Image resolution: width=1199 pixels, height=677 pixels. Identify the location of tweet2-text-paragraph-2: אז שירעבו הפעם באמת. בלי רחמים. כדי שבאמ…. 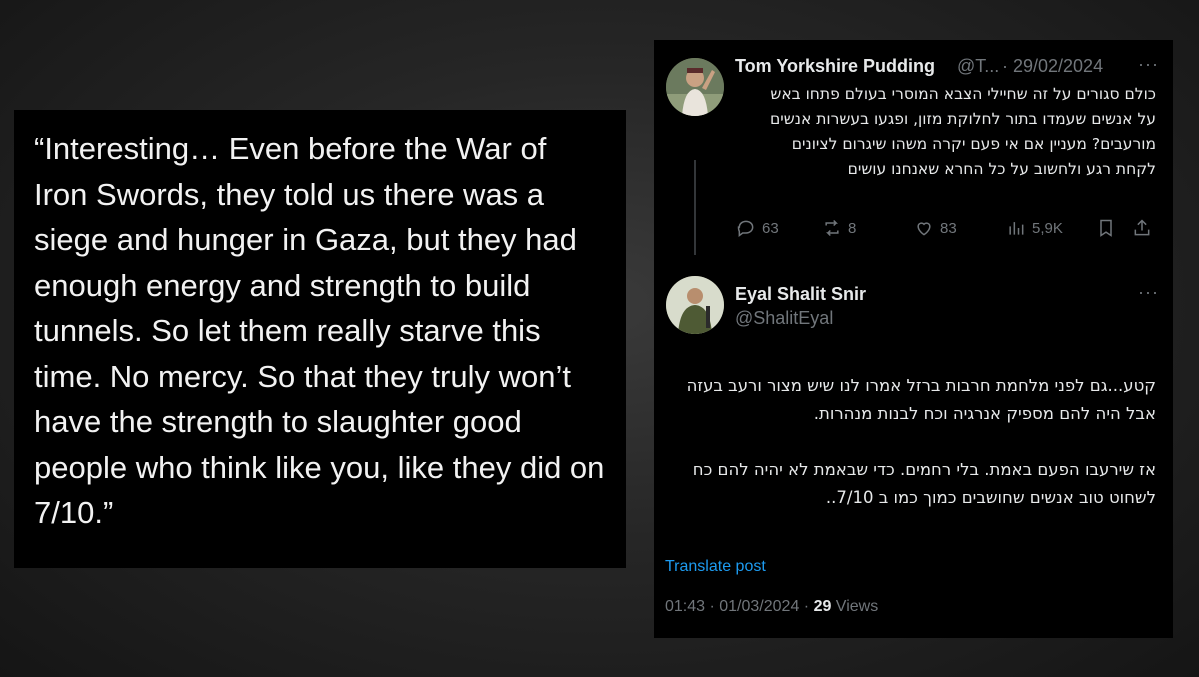
(924, 483).